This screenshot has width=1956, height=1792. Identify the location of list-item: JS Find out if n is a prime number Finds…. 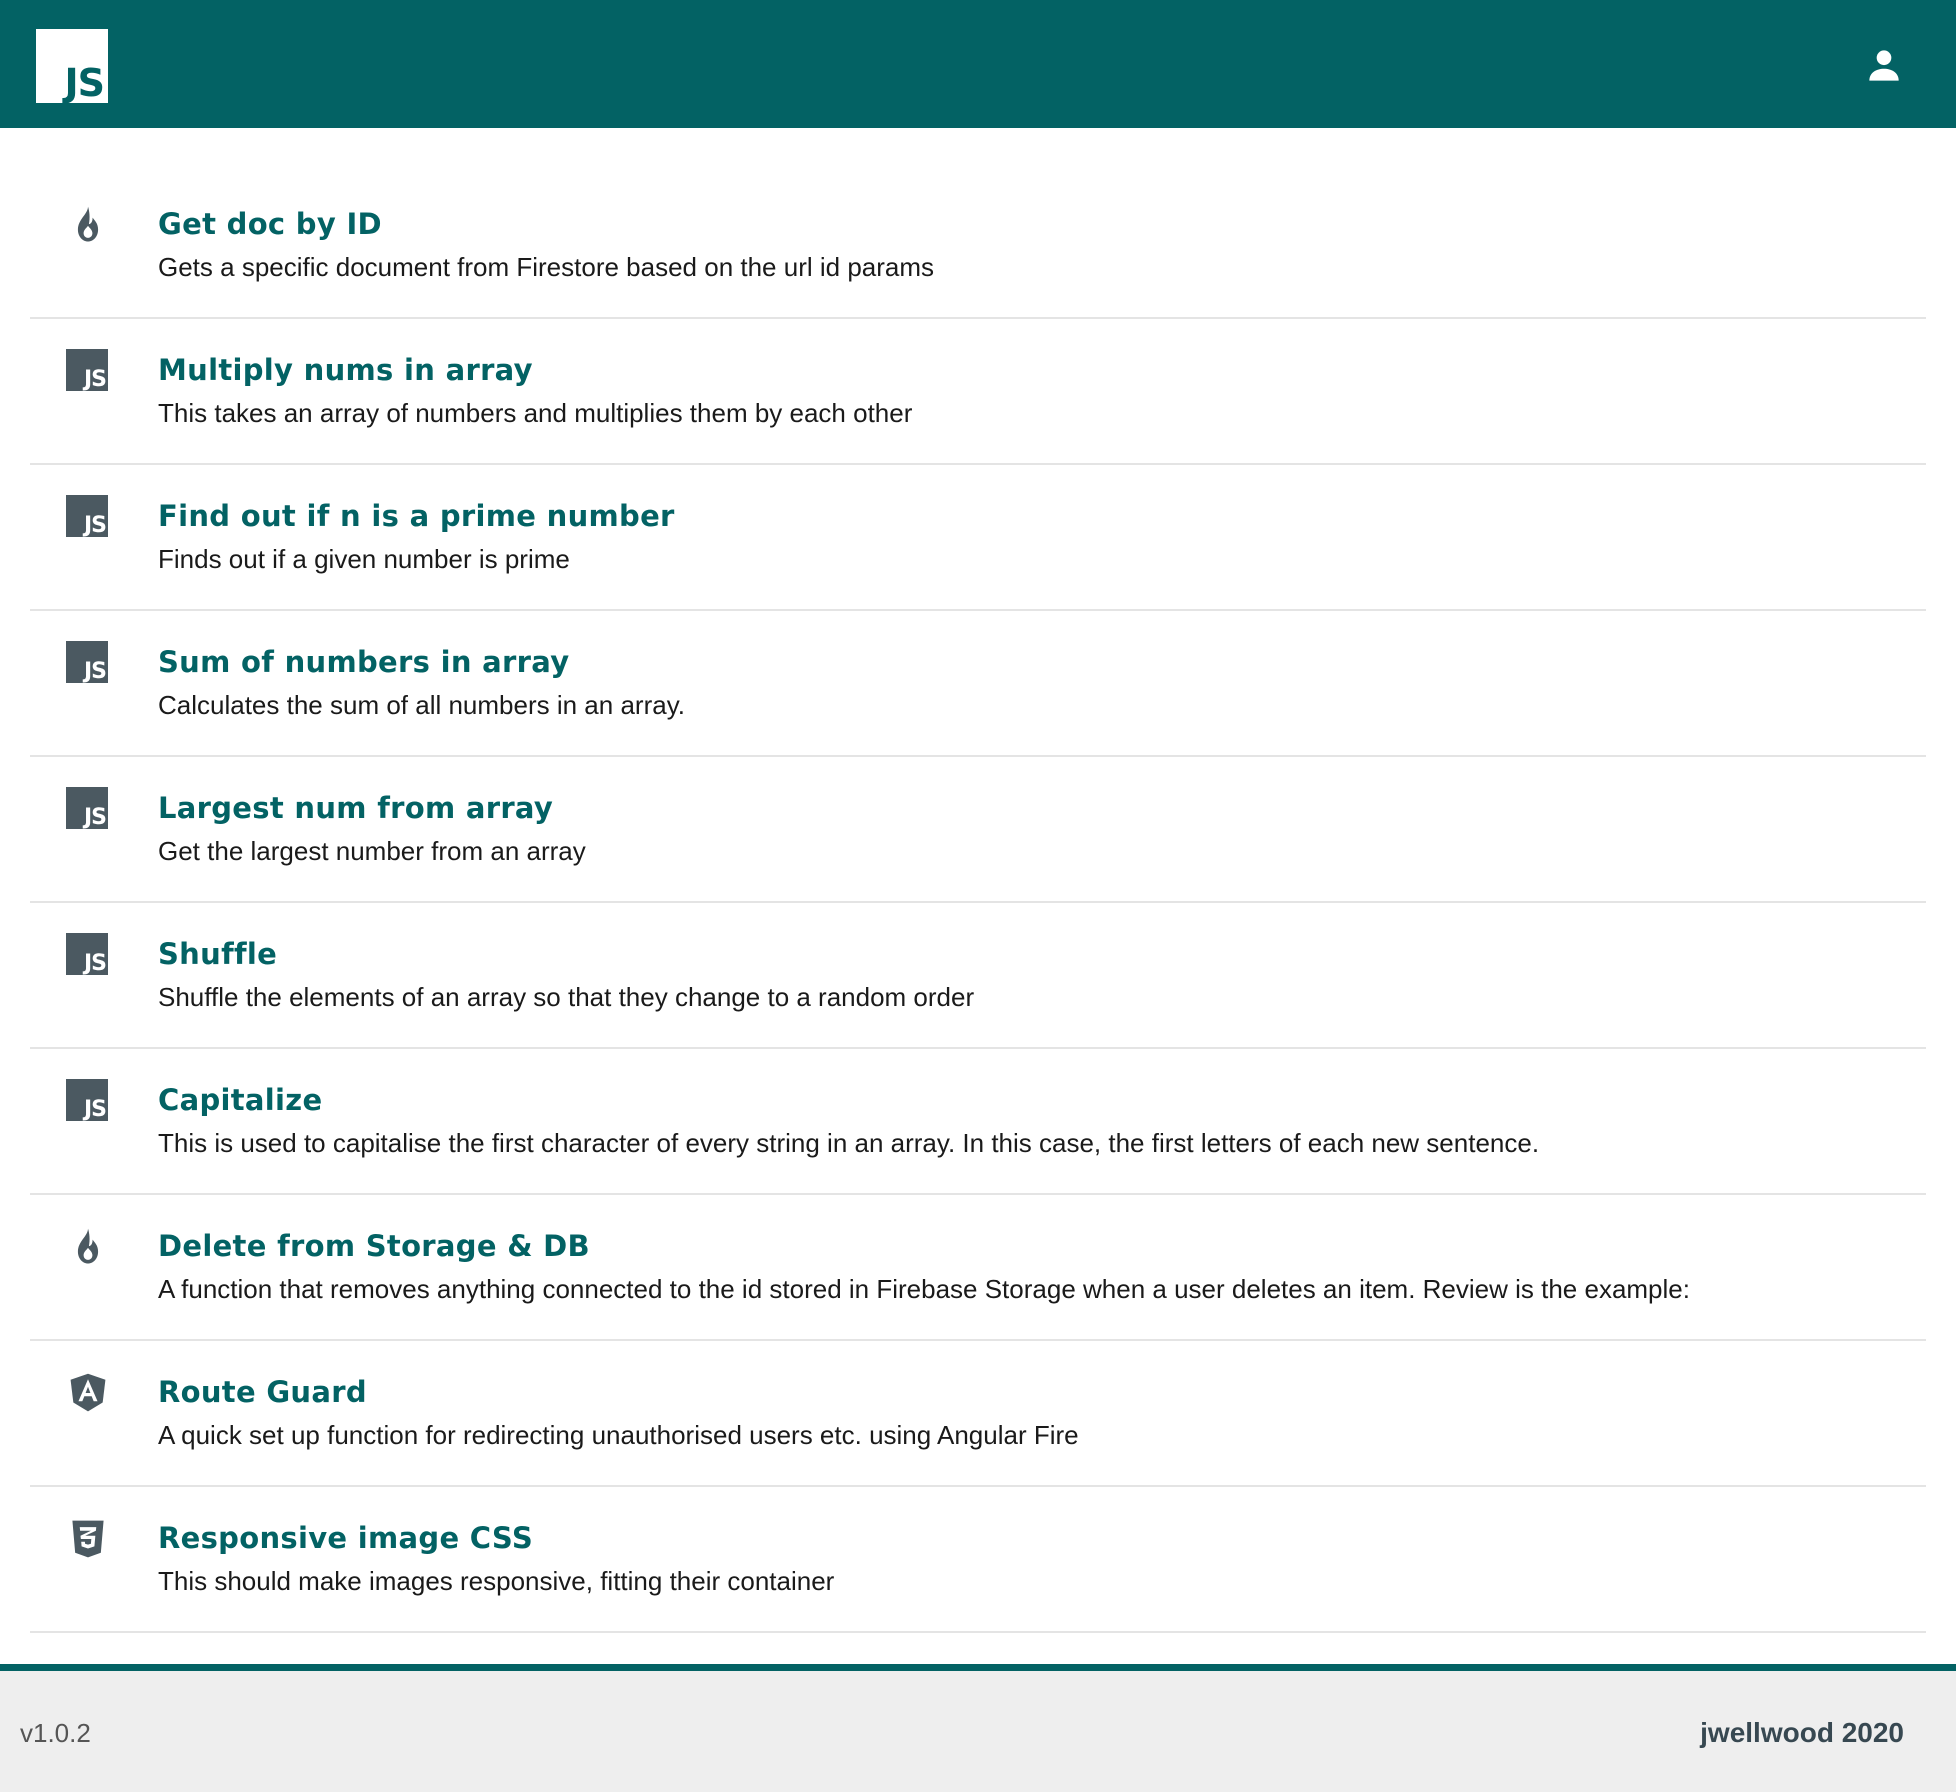
(978, 538).